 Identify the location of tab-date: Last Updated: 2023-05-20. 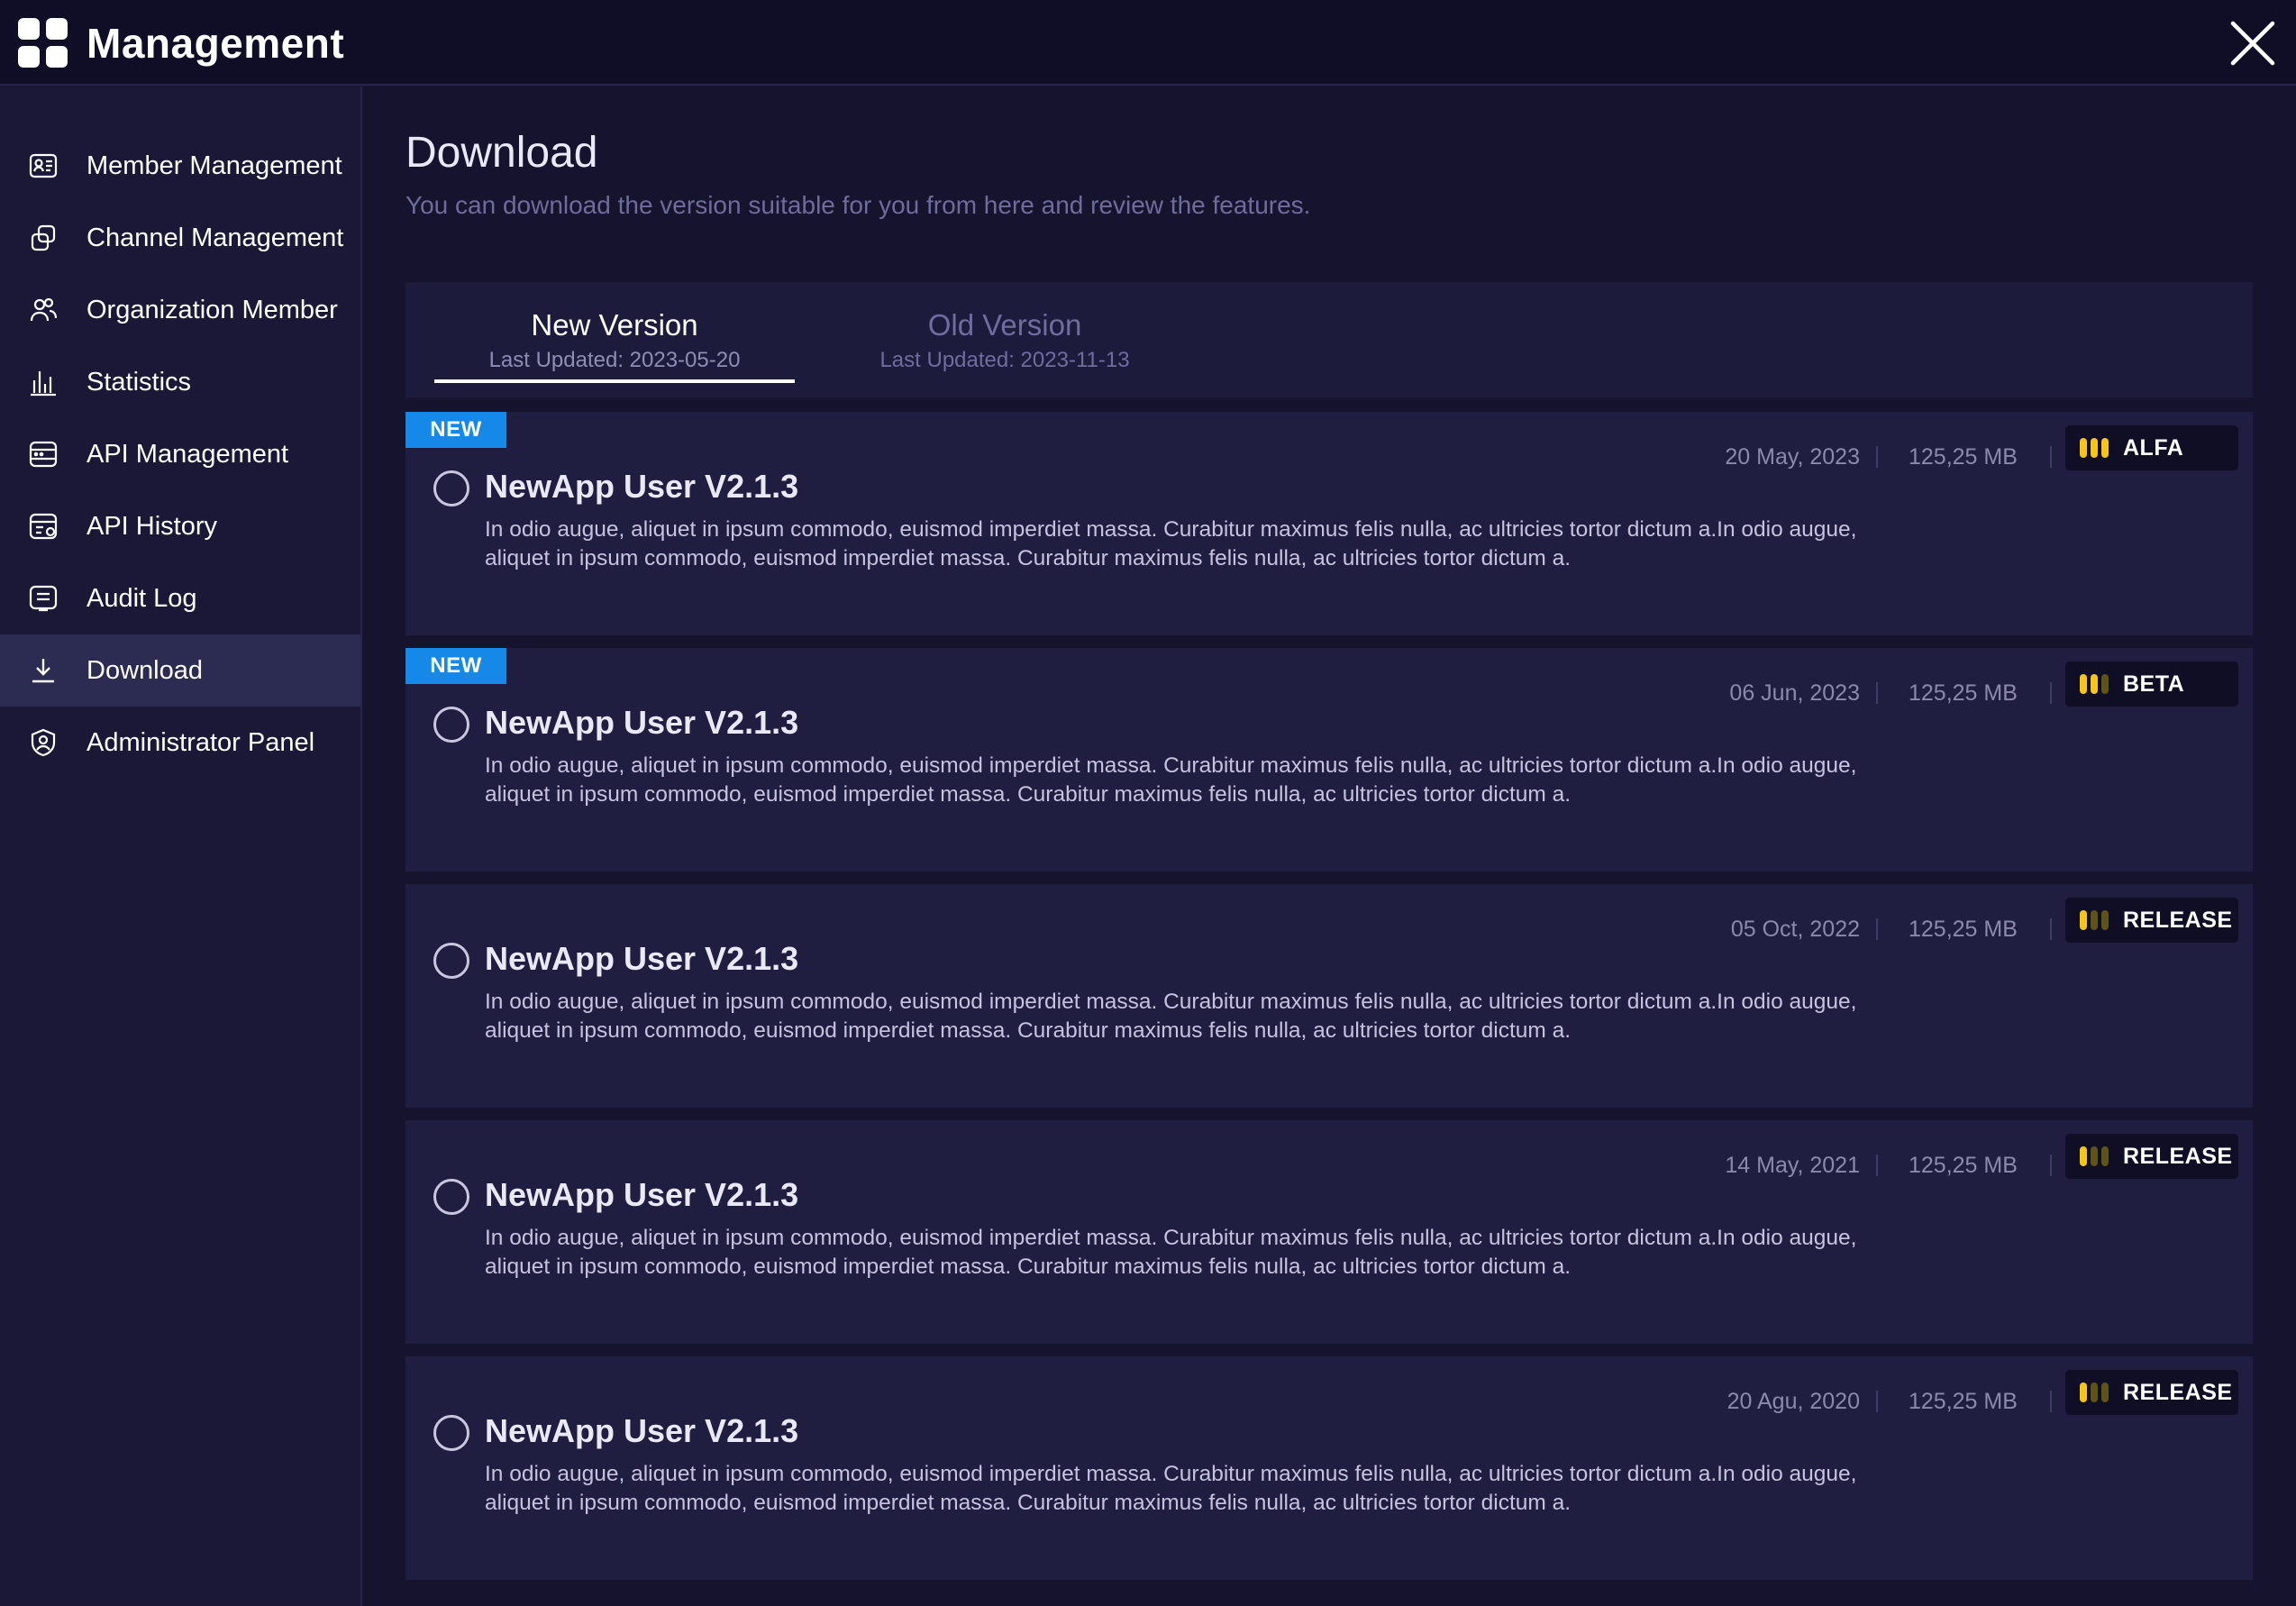
(615, 360).